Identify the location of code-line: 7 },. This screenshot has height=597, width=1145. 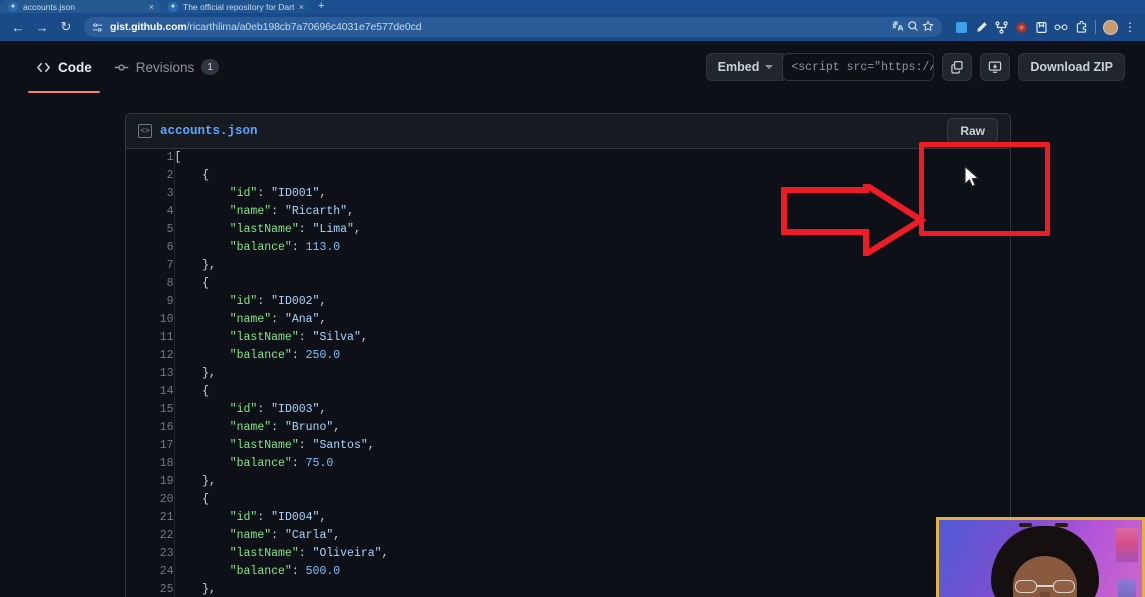
(568, 266).